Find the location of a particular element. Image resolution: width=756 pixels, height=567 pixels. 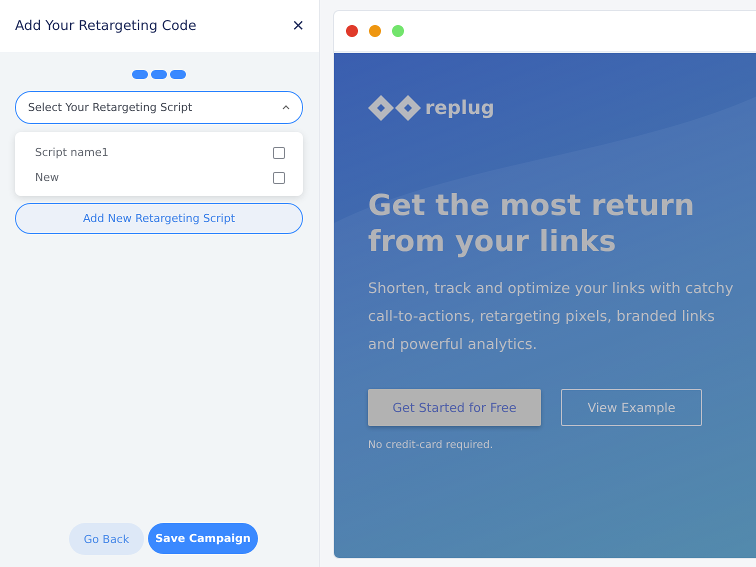

brand-name: replug is located at coordinates (459, 108).